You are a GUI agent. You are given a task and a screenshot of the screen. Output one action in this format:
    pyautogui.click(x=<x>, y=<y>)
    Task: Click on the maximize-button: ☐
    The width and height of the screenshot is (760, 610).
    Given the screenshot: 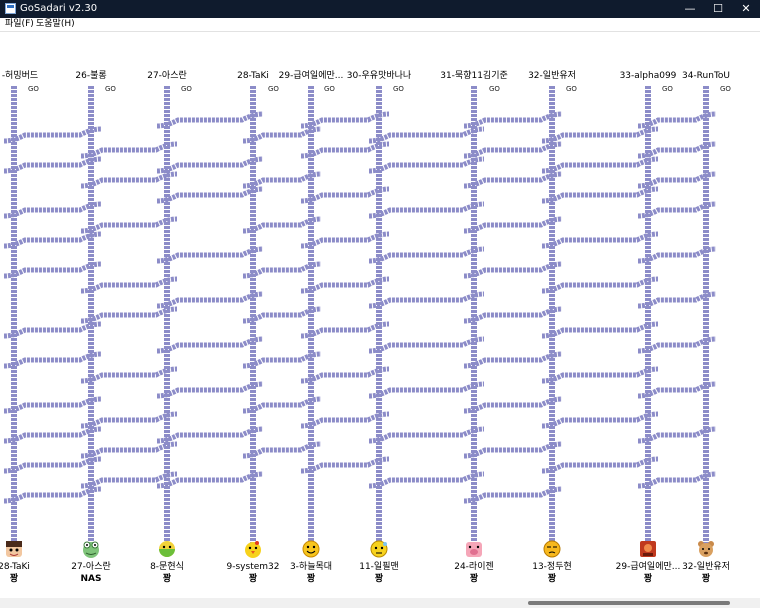 What is the action you would take?
    pyautogui.click(x=718, y=9)
    